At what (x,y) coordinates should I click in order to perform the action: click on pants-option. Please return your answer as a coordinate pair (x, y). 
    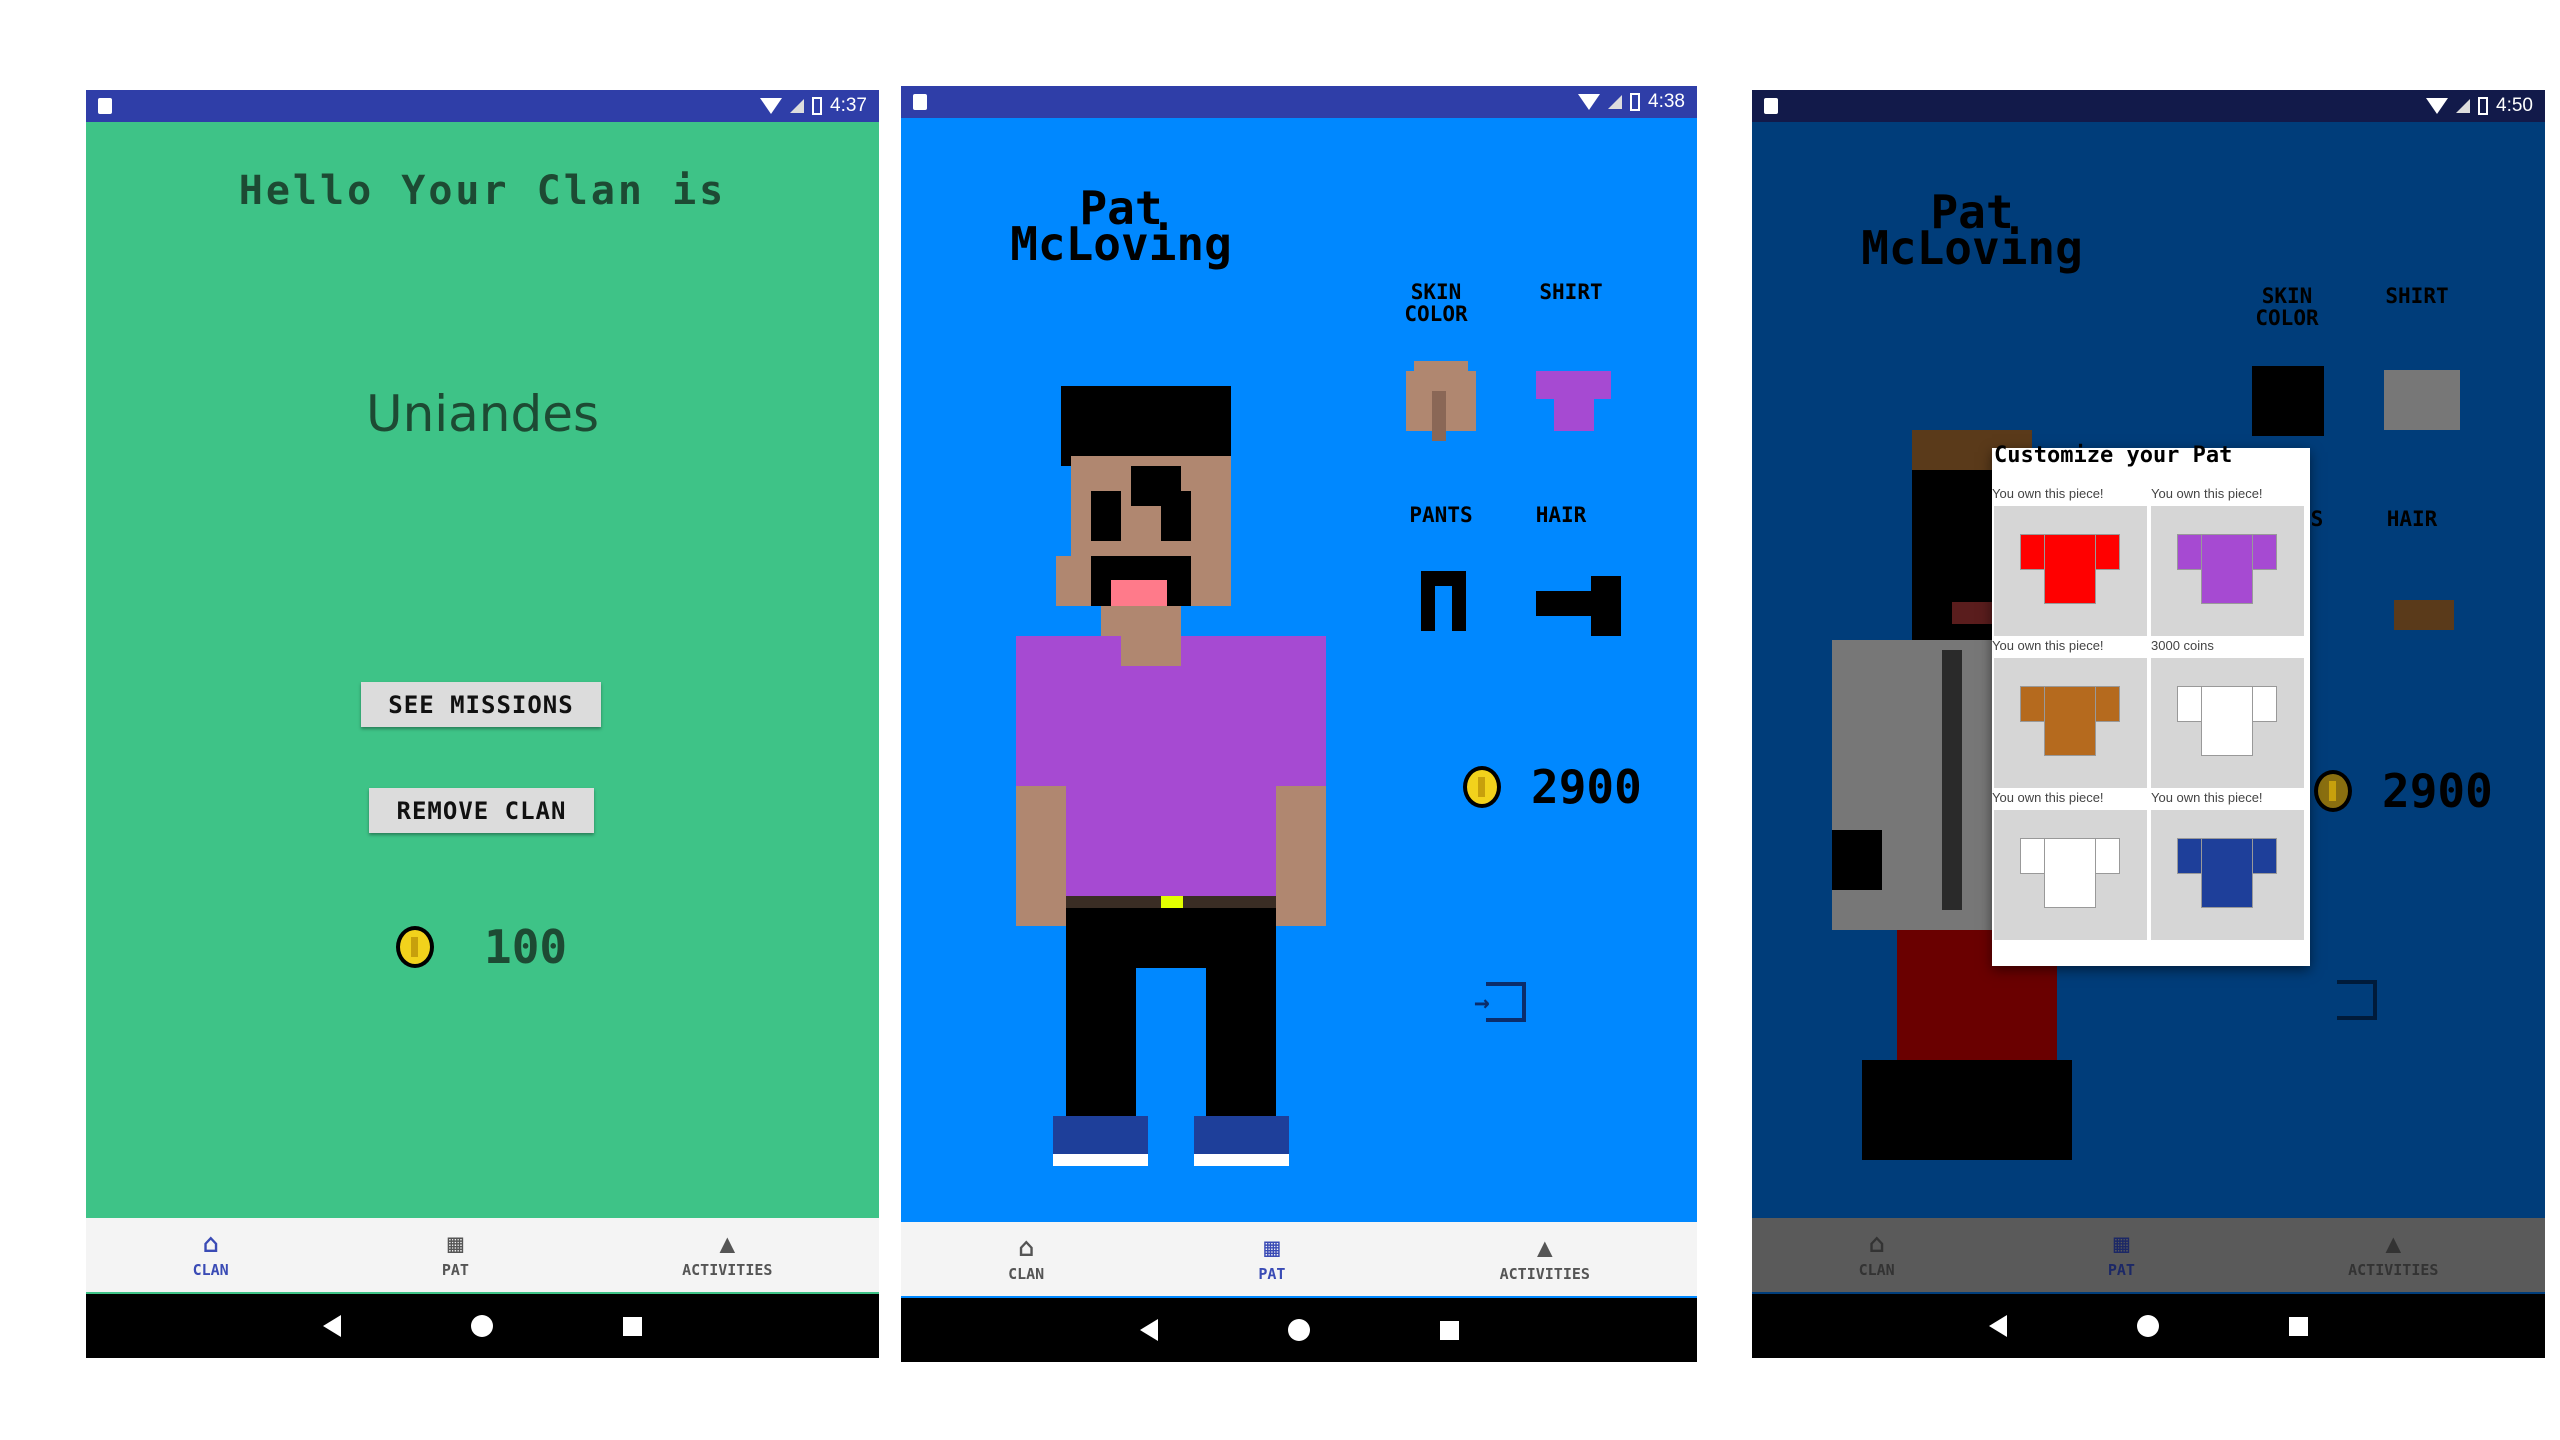
    Looking at the image, I should click on (1443, 601).